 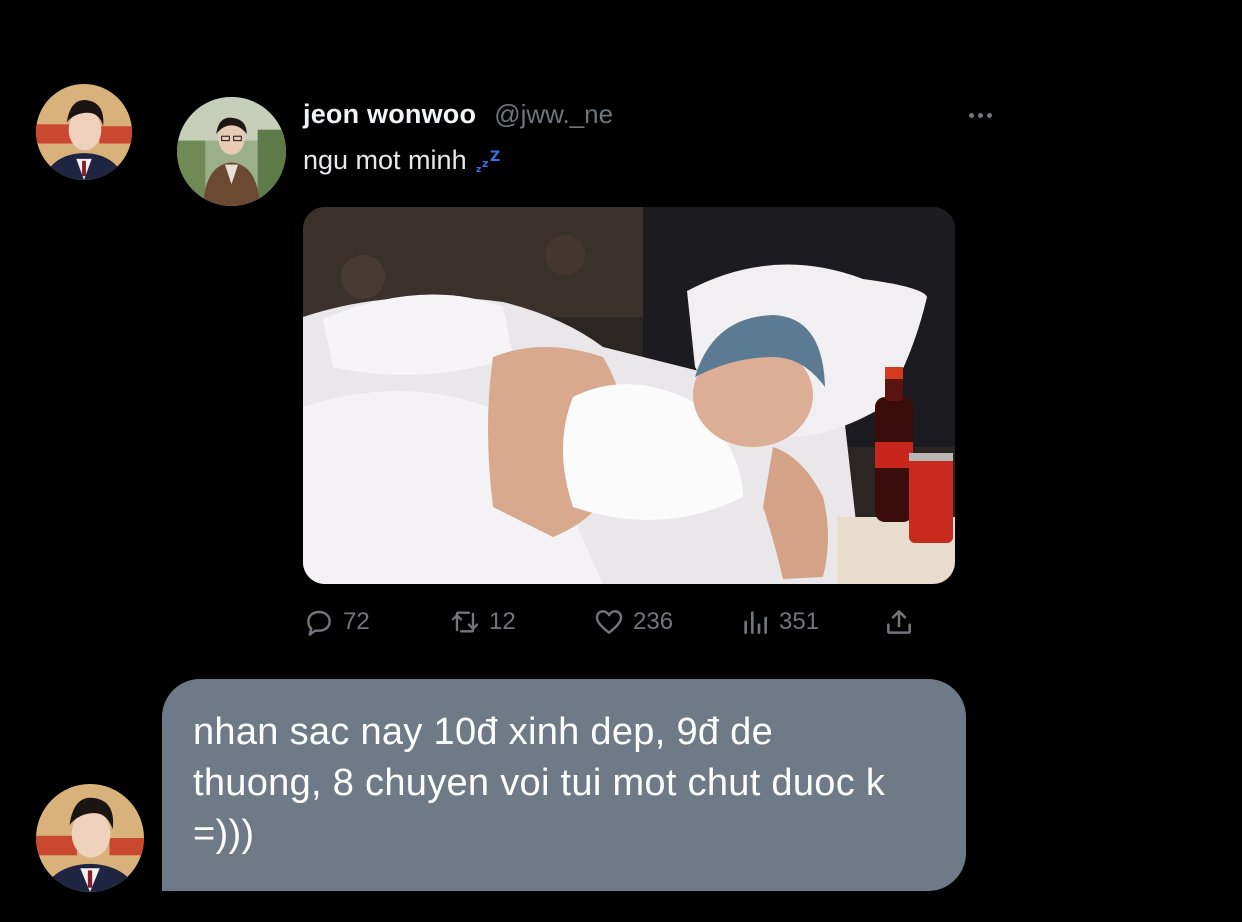 I want to click on like-count: 236, so click(x=653, y=621).